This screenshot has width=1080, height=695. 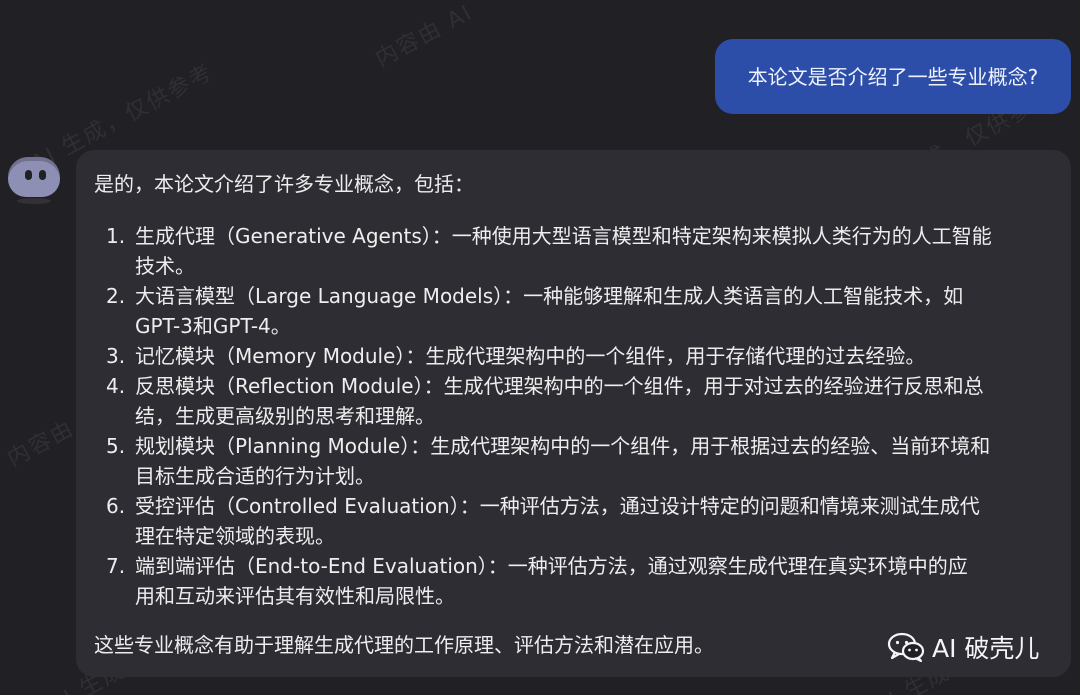 I want to click on assistant-avatar, so click(x=34, y=177).